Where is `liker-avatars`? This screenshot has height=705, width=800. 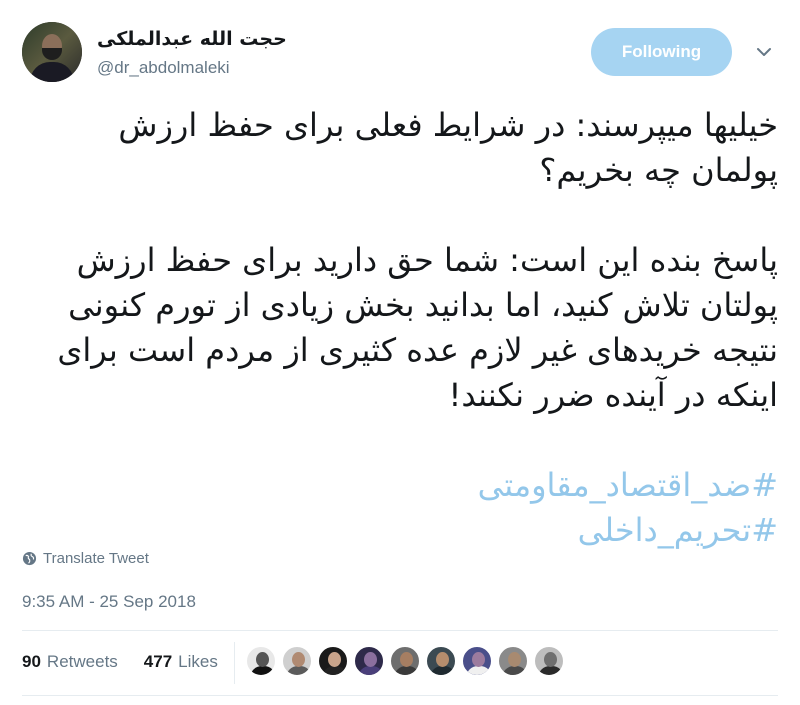
liker-avatars is located at coordinates (405, 663).